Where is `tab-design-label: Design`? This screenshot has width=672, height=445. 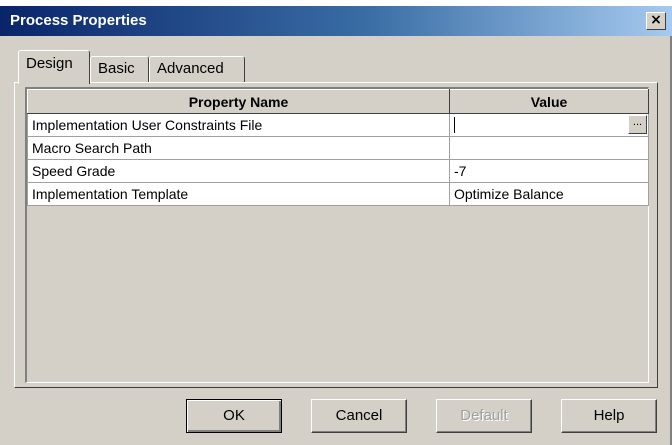 tab-design-label: Design is located at coordinates (49, 63).